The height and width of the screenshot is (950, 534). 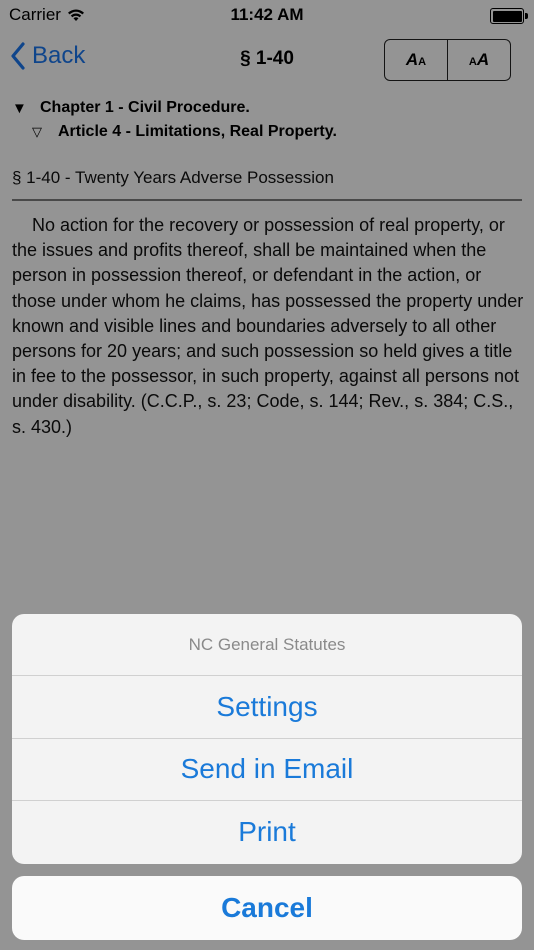 I want to click on send-email-button: Send in Email, so click(x=267, y=770).